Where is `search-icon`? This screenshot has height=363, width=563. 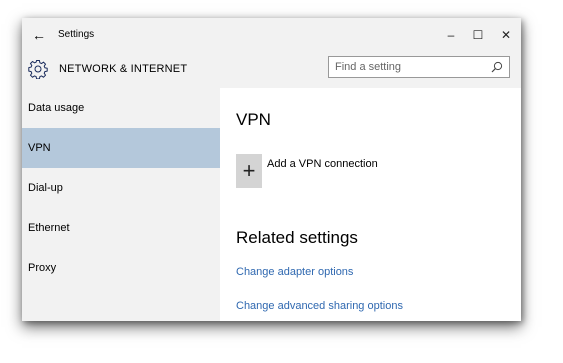
search-icon is located at coordinates (497, 67).